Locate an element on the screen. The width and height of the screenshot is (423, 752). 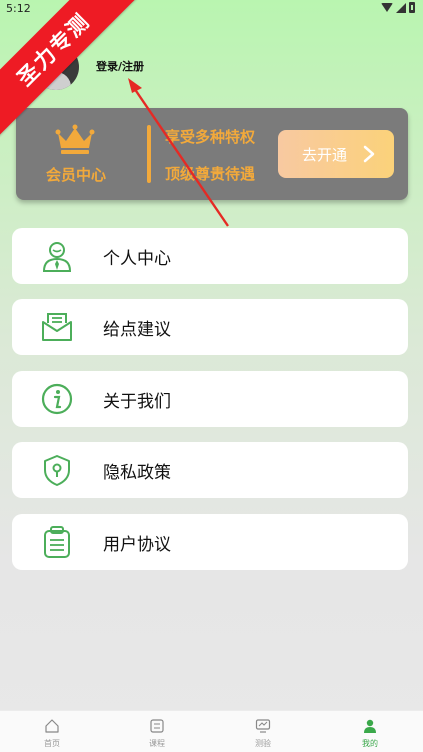
menu-item-feedback: 给点建议 is located at coordinates (210, 327).